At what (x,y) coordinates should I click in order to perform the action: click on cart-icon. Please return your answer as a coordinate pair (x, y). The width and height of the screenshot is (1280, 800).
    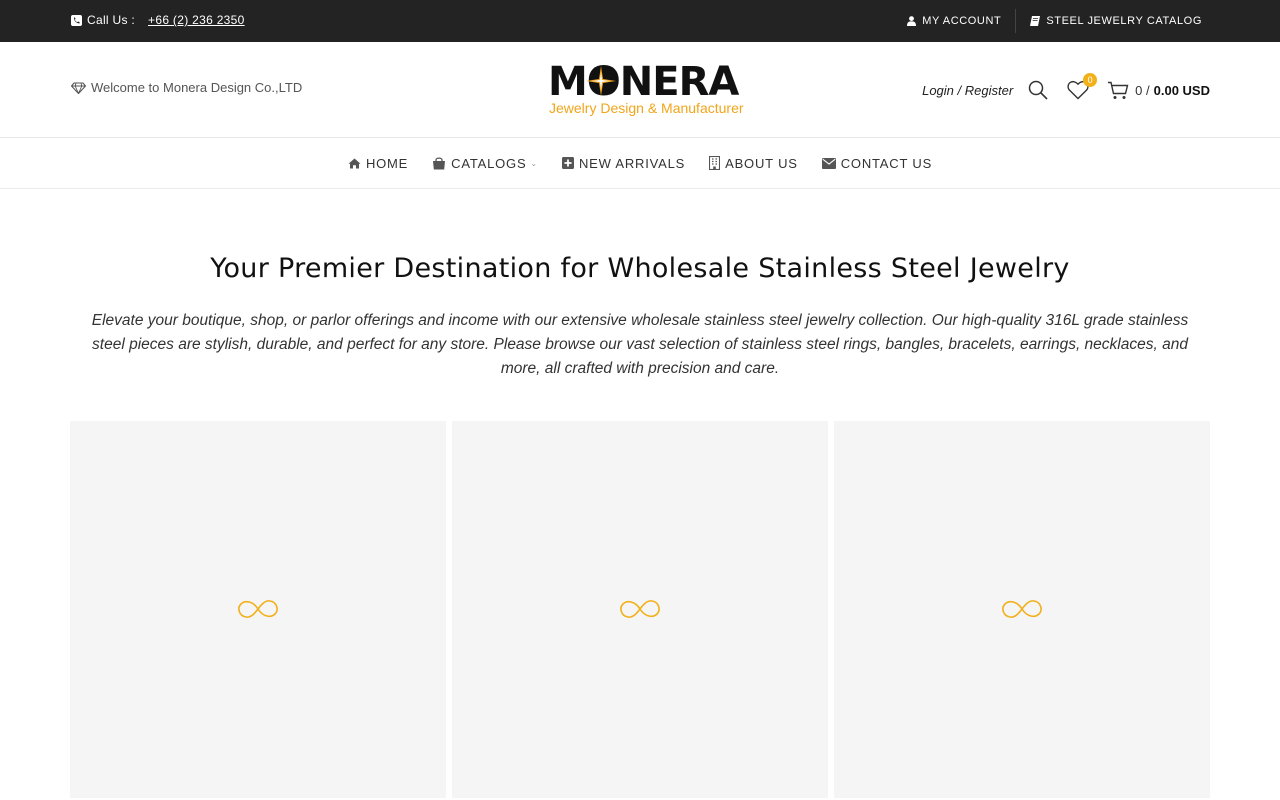
    Looking at the image, I should click on (1118, 90).